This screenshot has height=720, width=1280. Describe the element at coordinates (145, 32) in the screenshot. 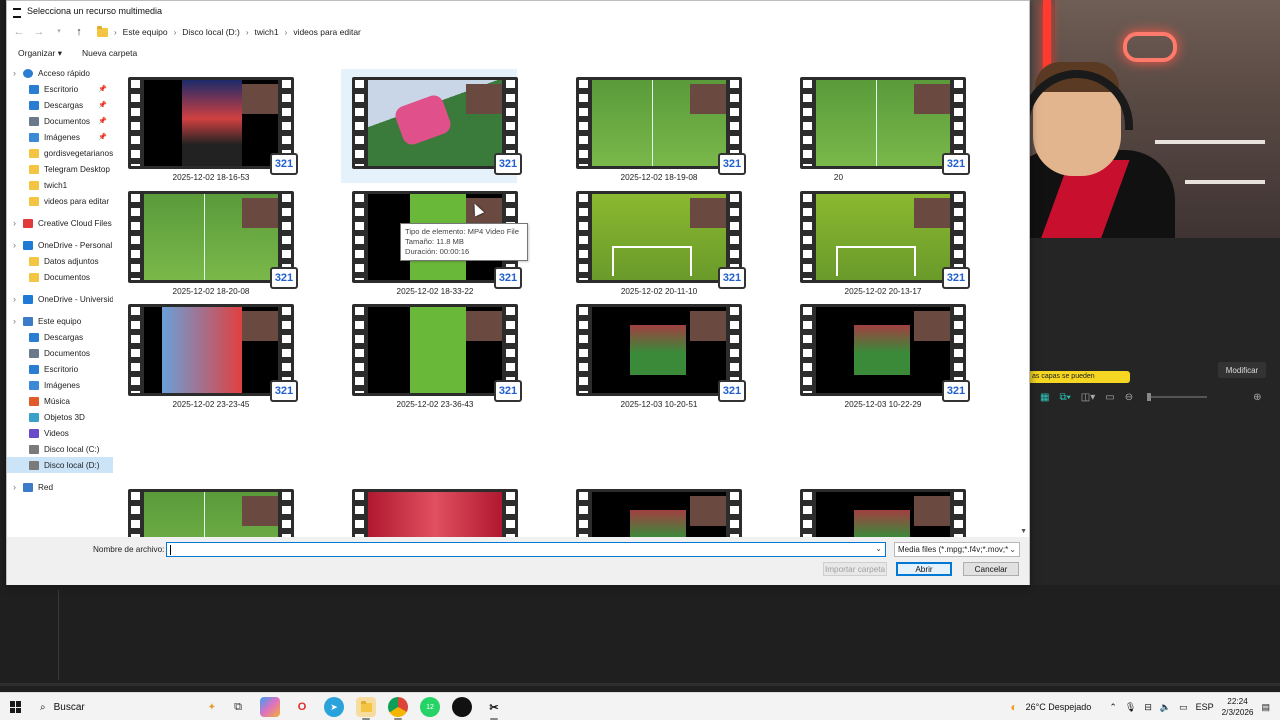

I see `breadcrumb-item: Este equipo` at that location.